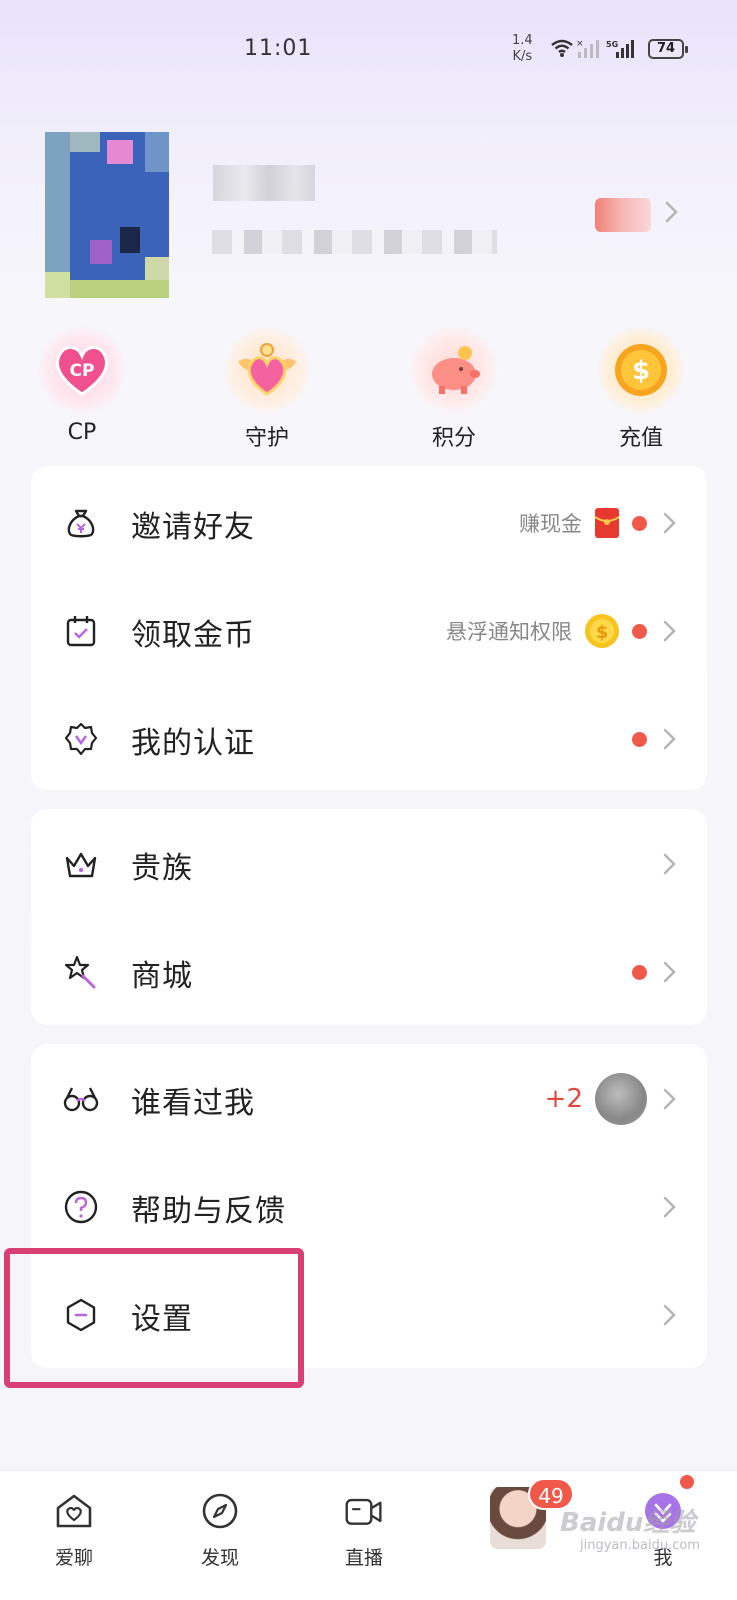 This screenshot has height=1600, width=737. What do you see at coordinates (81, 1207) in the screenshot?
I see `help-question-icon` at bounding box center [81, 1207].